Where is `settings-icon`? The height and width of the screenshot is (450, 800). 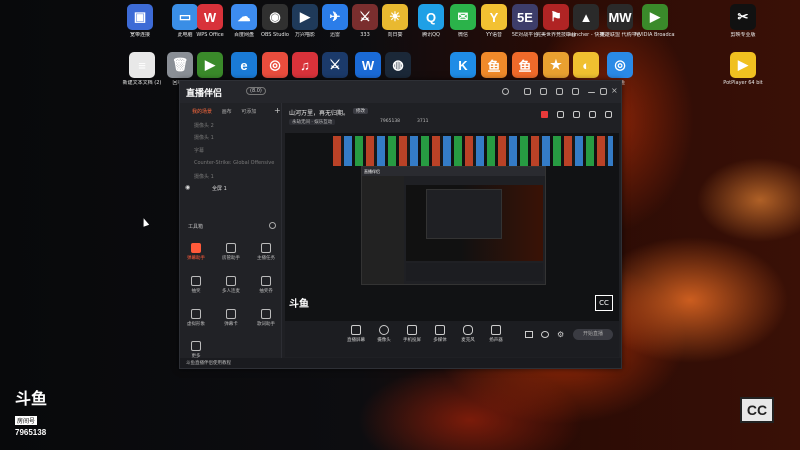
settings-icon is located at coordinates (527, 91).